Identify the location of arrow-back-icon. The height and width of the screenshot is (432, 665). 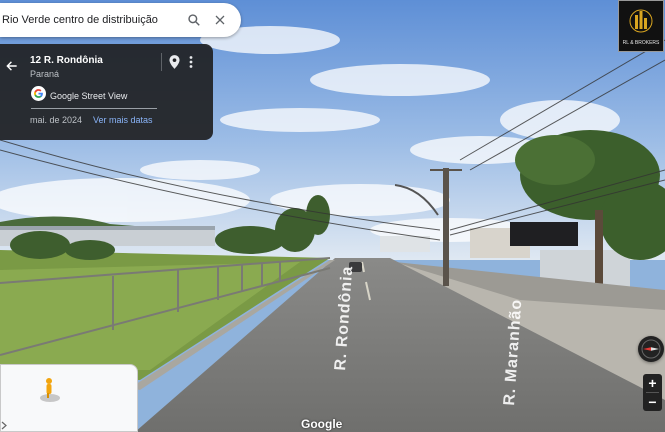
(12, 66).